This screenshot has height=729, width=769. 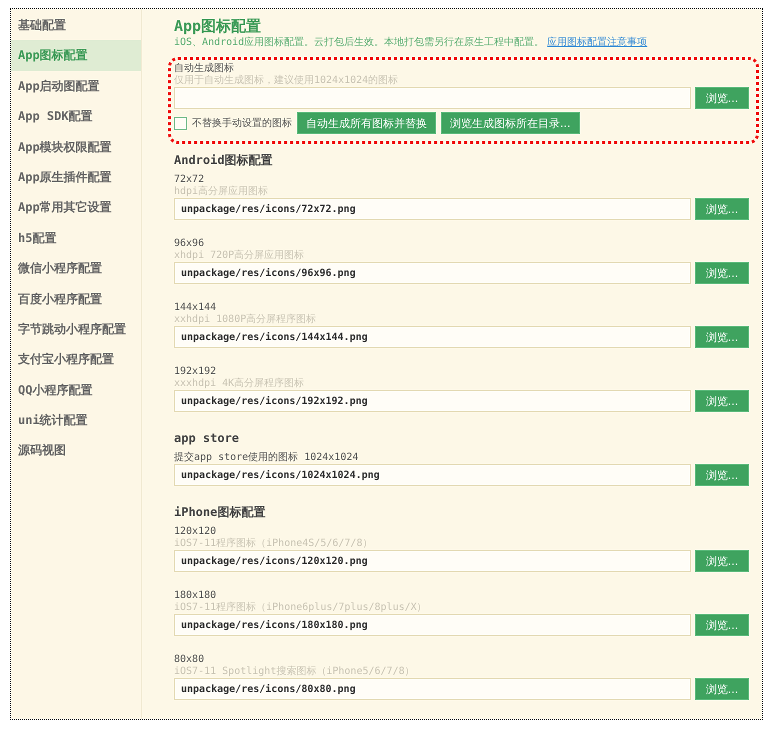 I want to click on checkbox, so click(x=180, y=123).